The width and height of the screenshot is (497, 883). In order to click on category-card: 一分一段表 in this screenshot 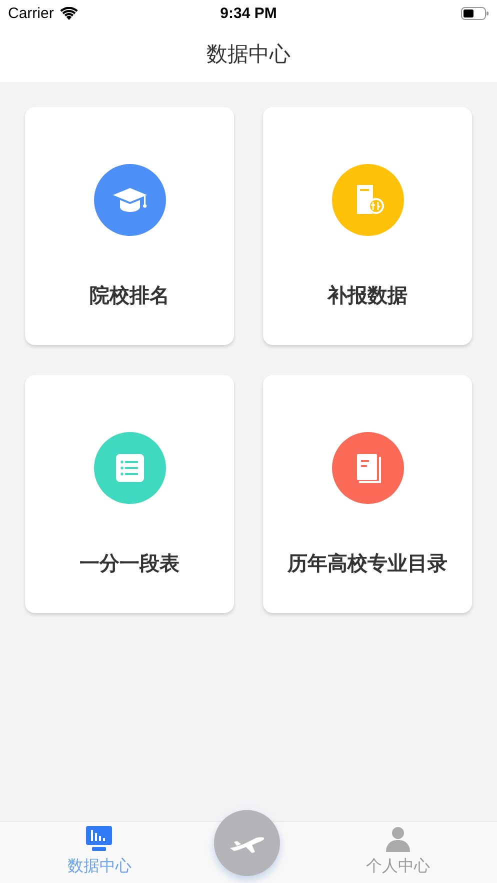, I will do `click(129, 494)`.